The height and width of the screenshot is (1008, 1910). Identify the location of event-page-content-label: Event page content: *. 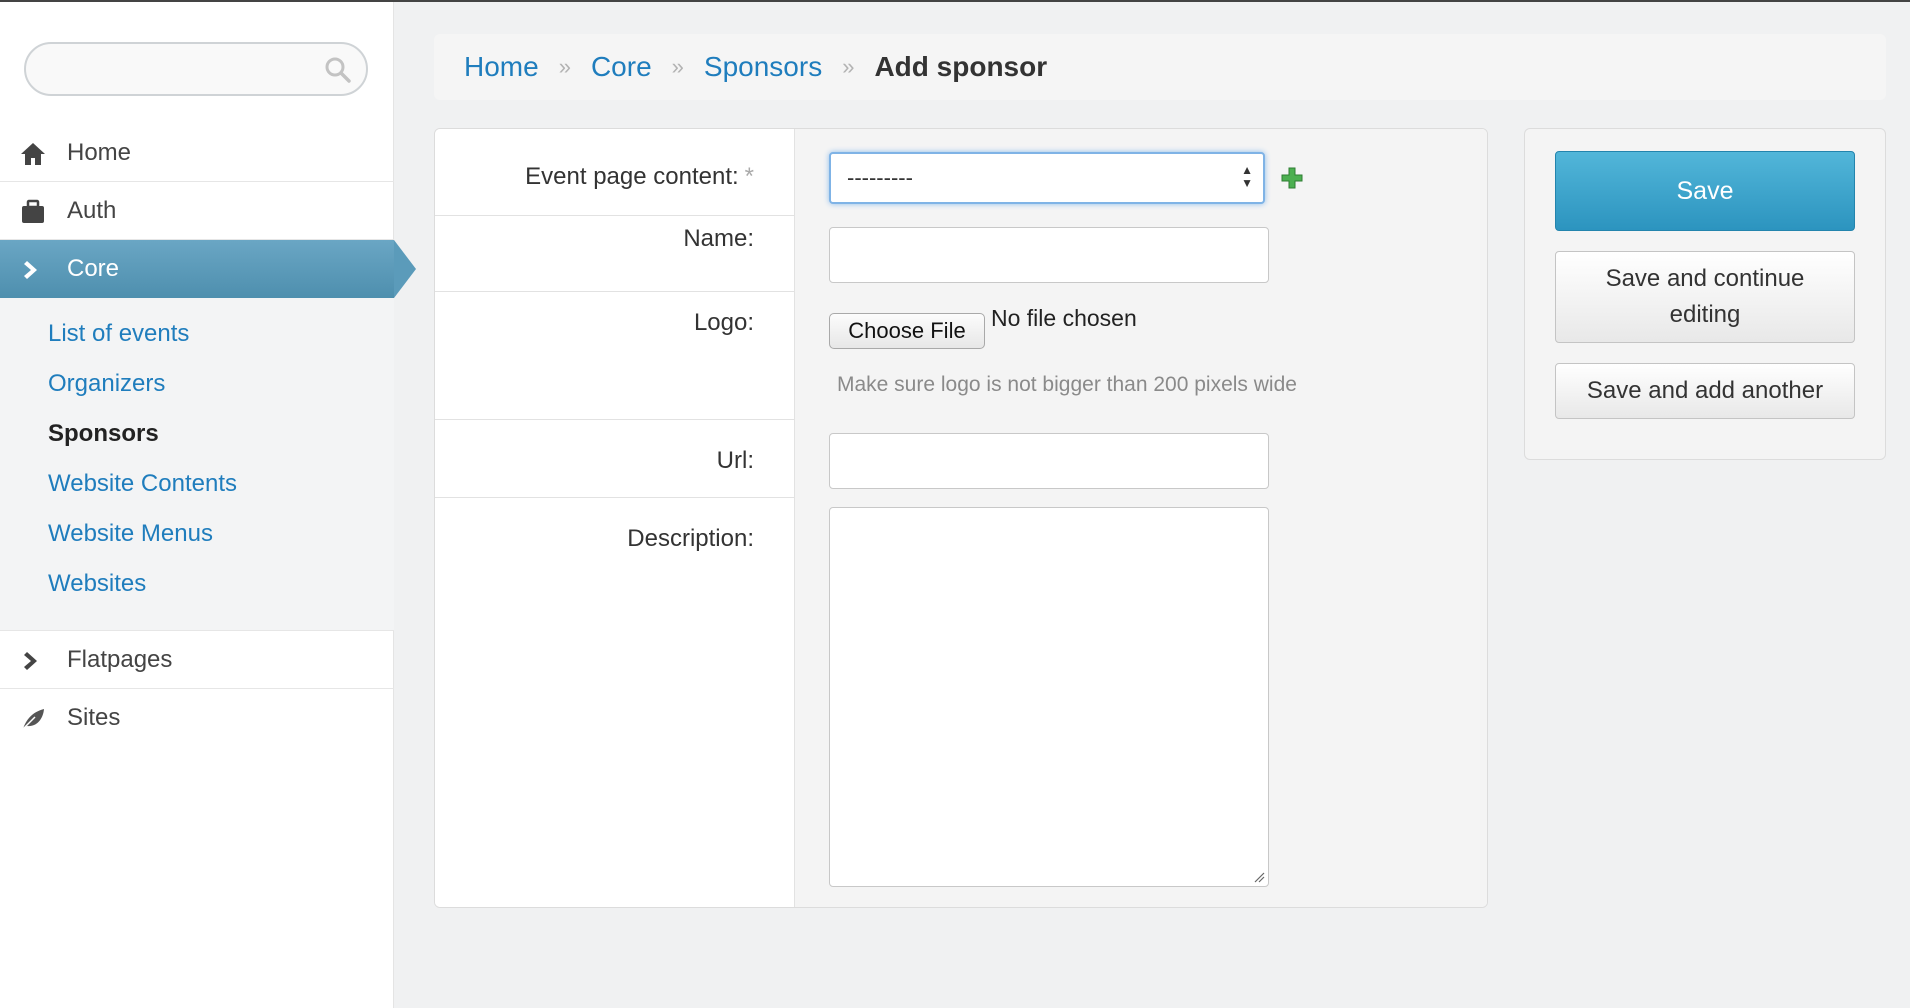
(639, 176).